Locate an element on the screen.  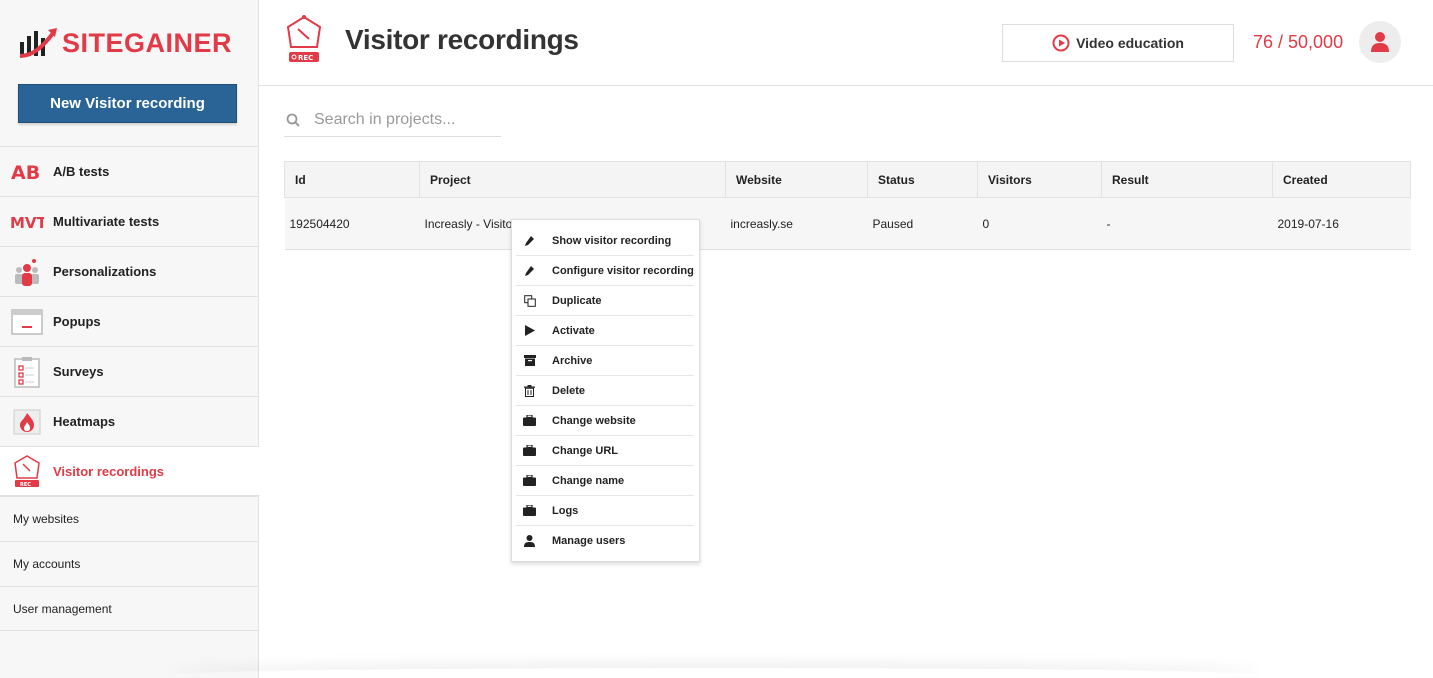
menu-item-label: Change website is located at coordinates (594, 420).